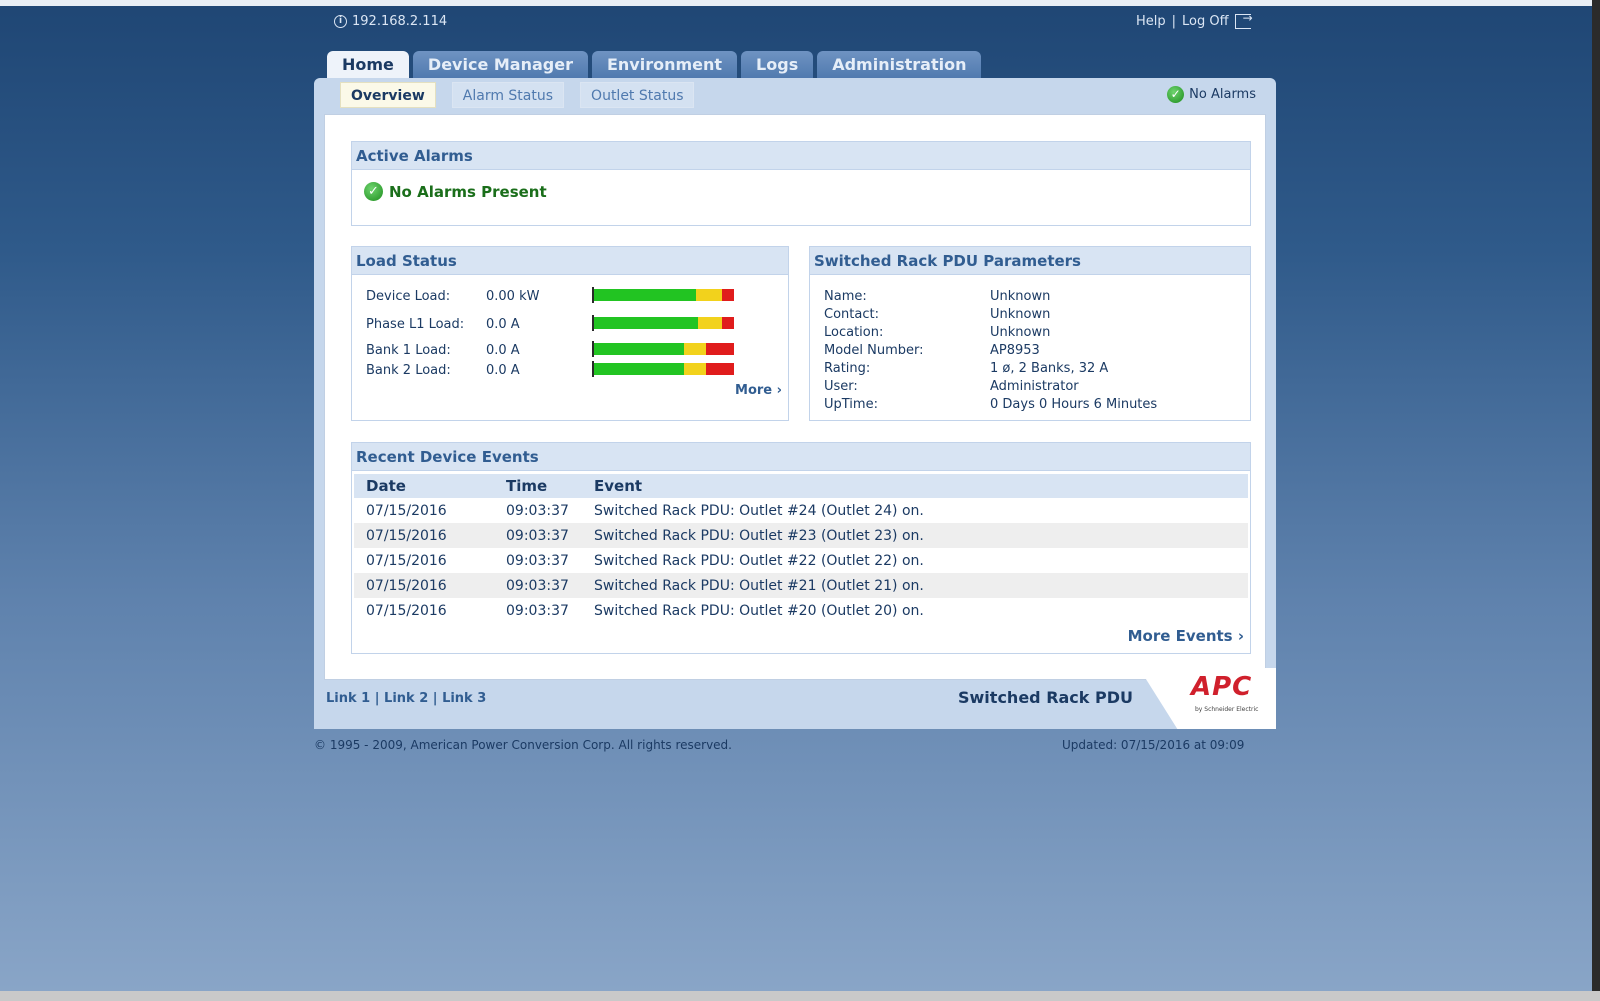 This screenshot has width=1600, height=1001. Describe the element at coordinates (1227, 709) in the screenshot. I see `apc-logo-subtext: by Schneider Electric` at that location.